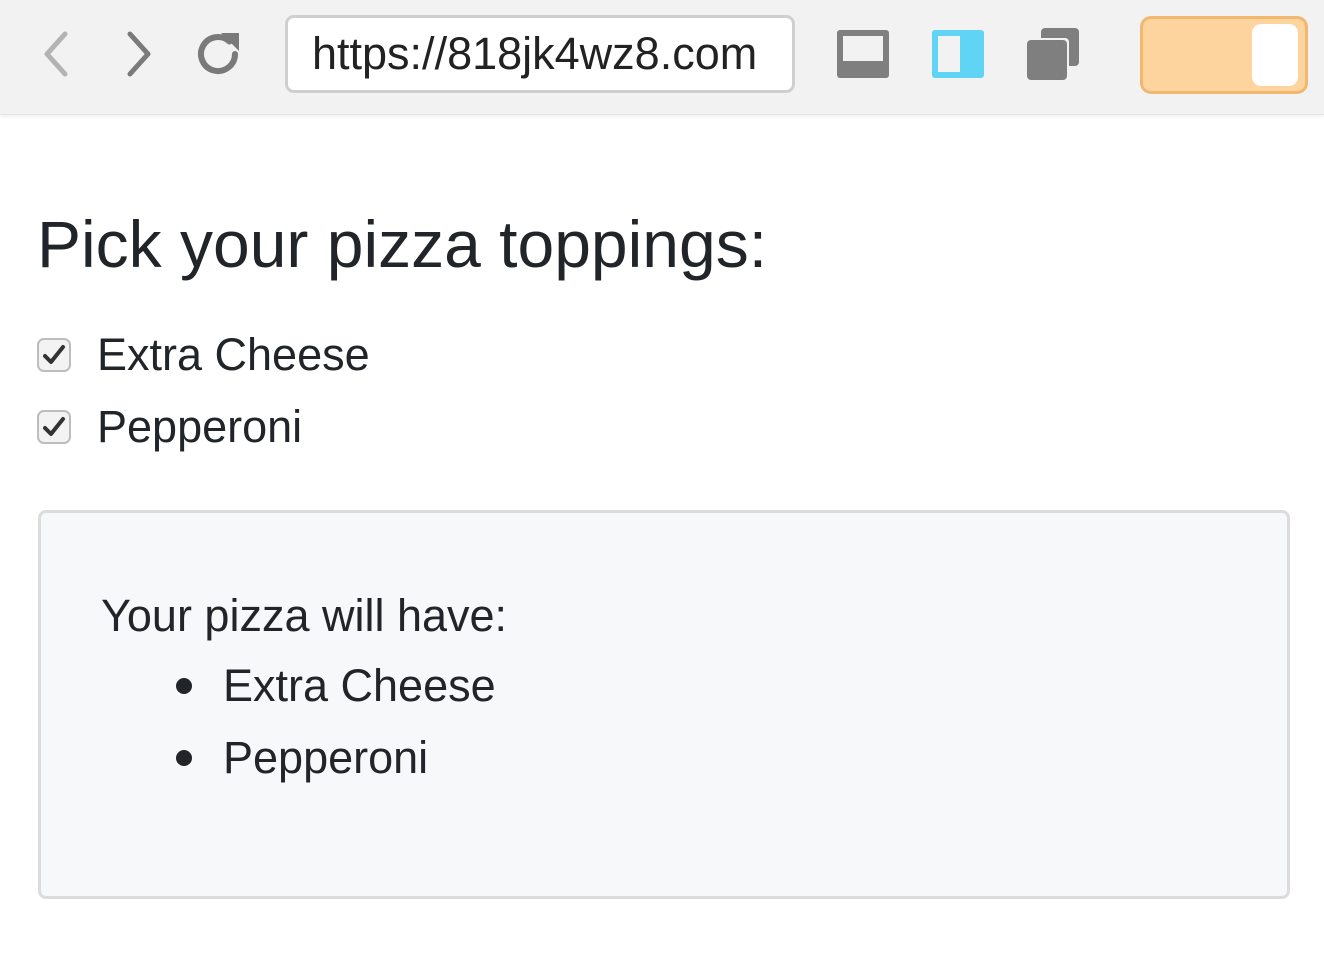 This screenshot has height=958, width=1324. I want to click on page-title: Pick your pizza toppings:, so click(402, 244).